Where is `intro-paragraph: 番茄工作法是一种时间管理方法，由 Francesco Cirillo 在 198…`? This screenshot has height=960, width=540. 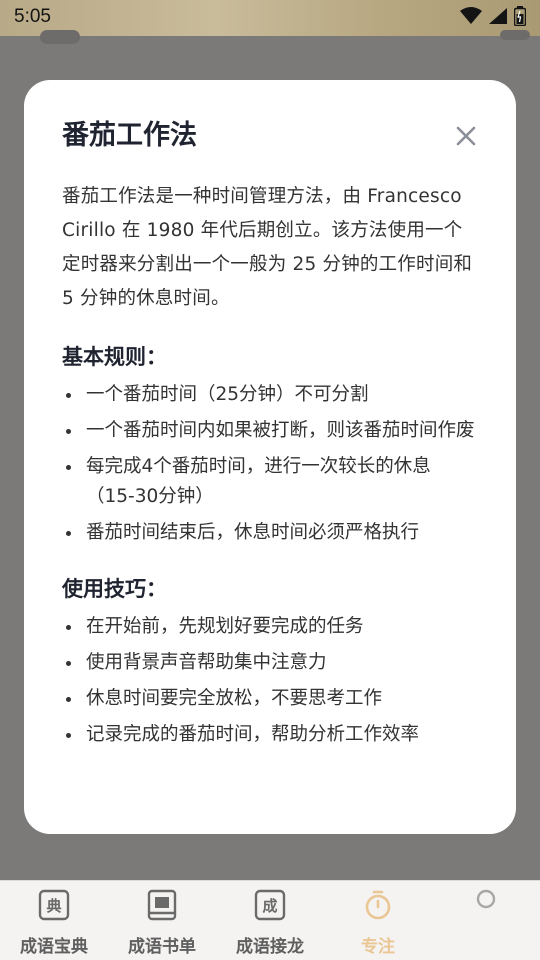 intro-paragraph: 番茄工作法是一种时间管理方法，由 Francesco Cirillo 在 198… is located at coordinates (267, 247).